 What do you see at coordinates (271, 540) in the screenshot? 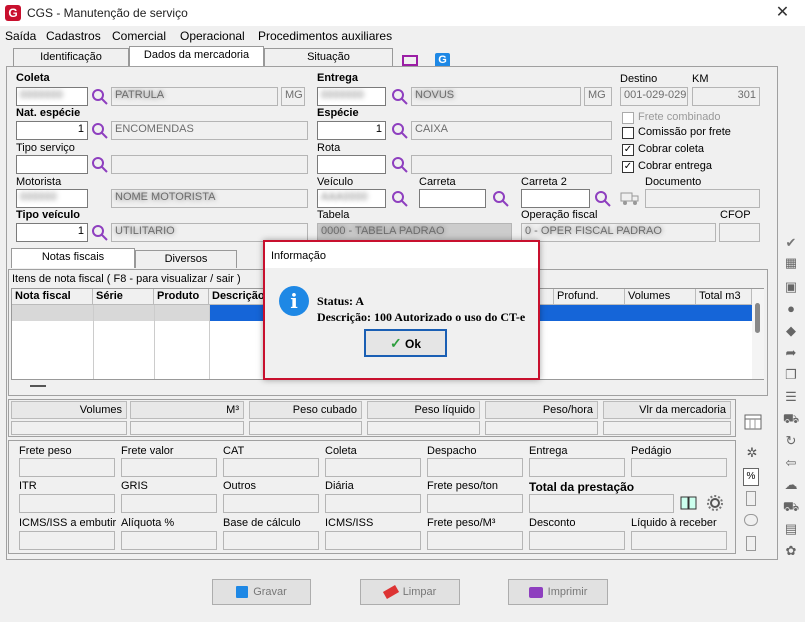
I see `base-calculo-input` at bounding box center [271, 540].